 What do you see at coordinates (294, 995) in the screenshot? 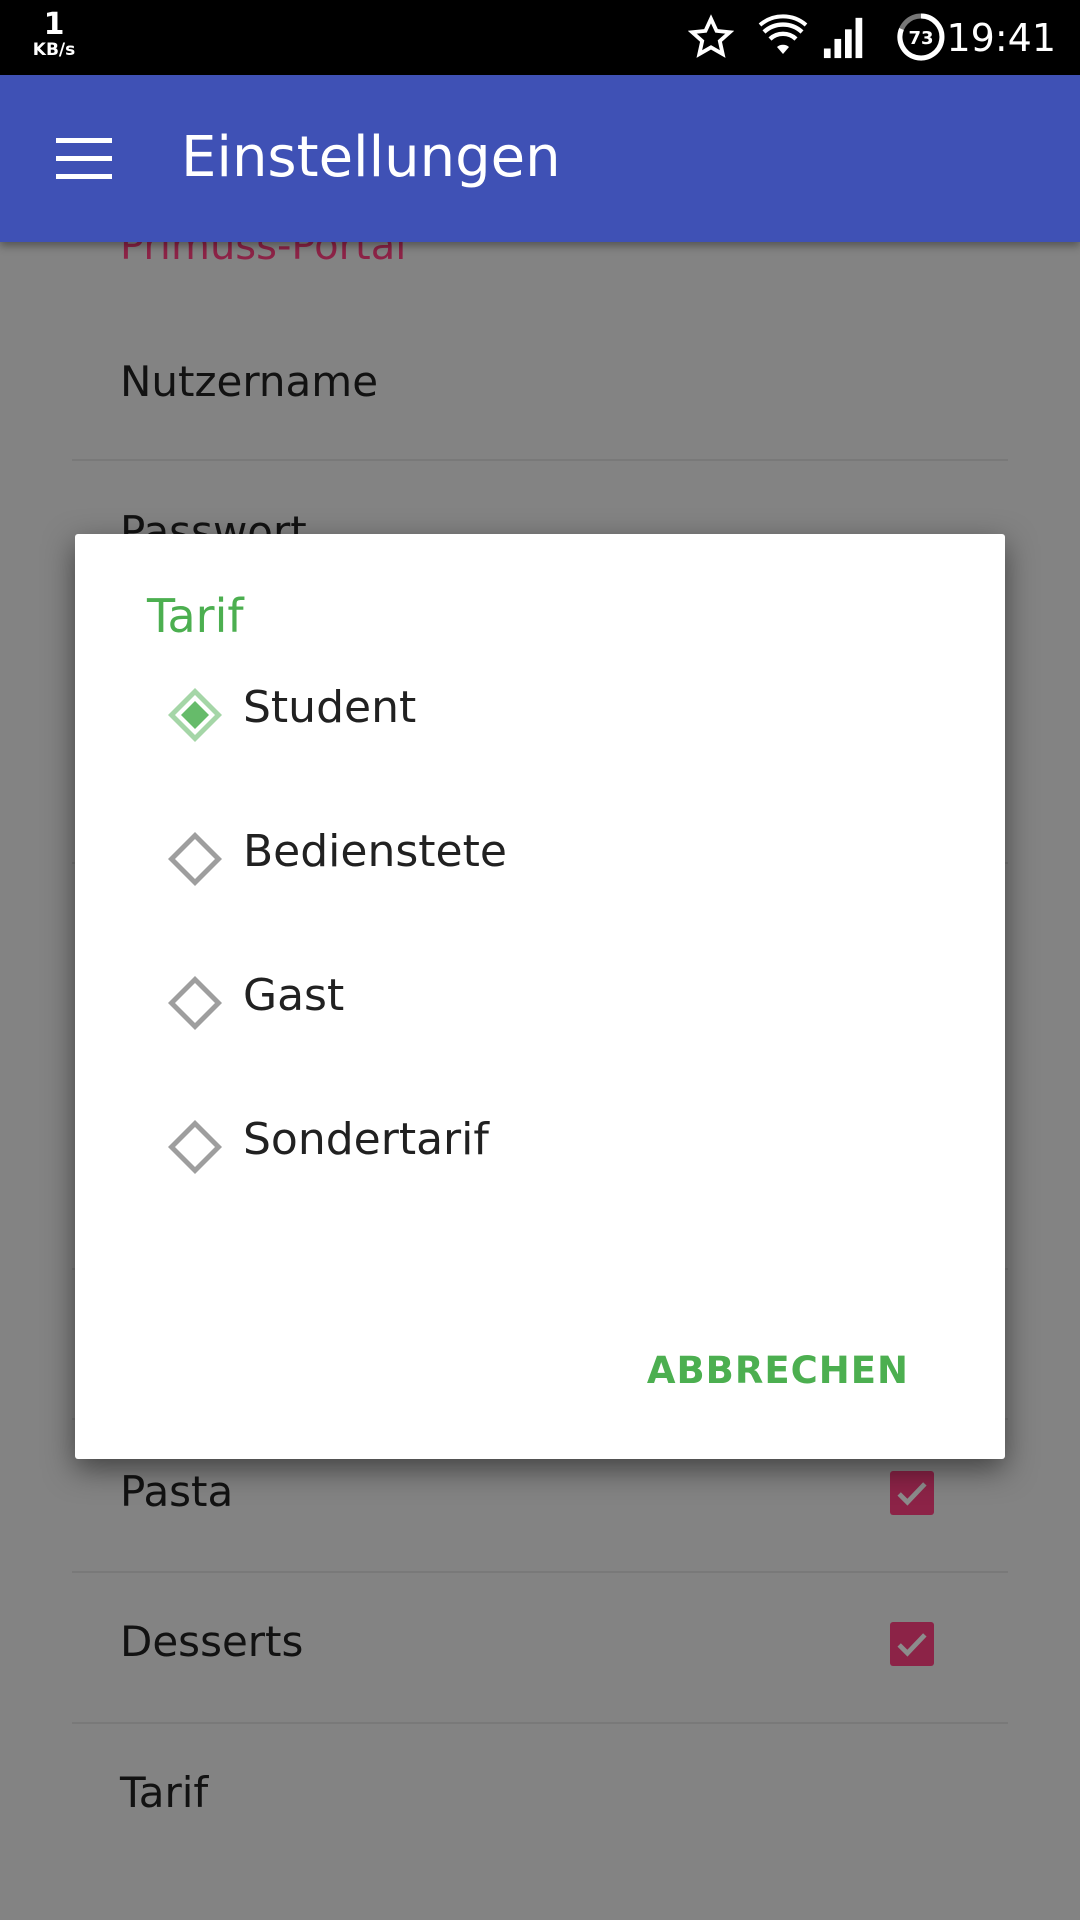
I see `option-gast-label: Gast` at bounding box center [294, 995].